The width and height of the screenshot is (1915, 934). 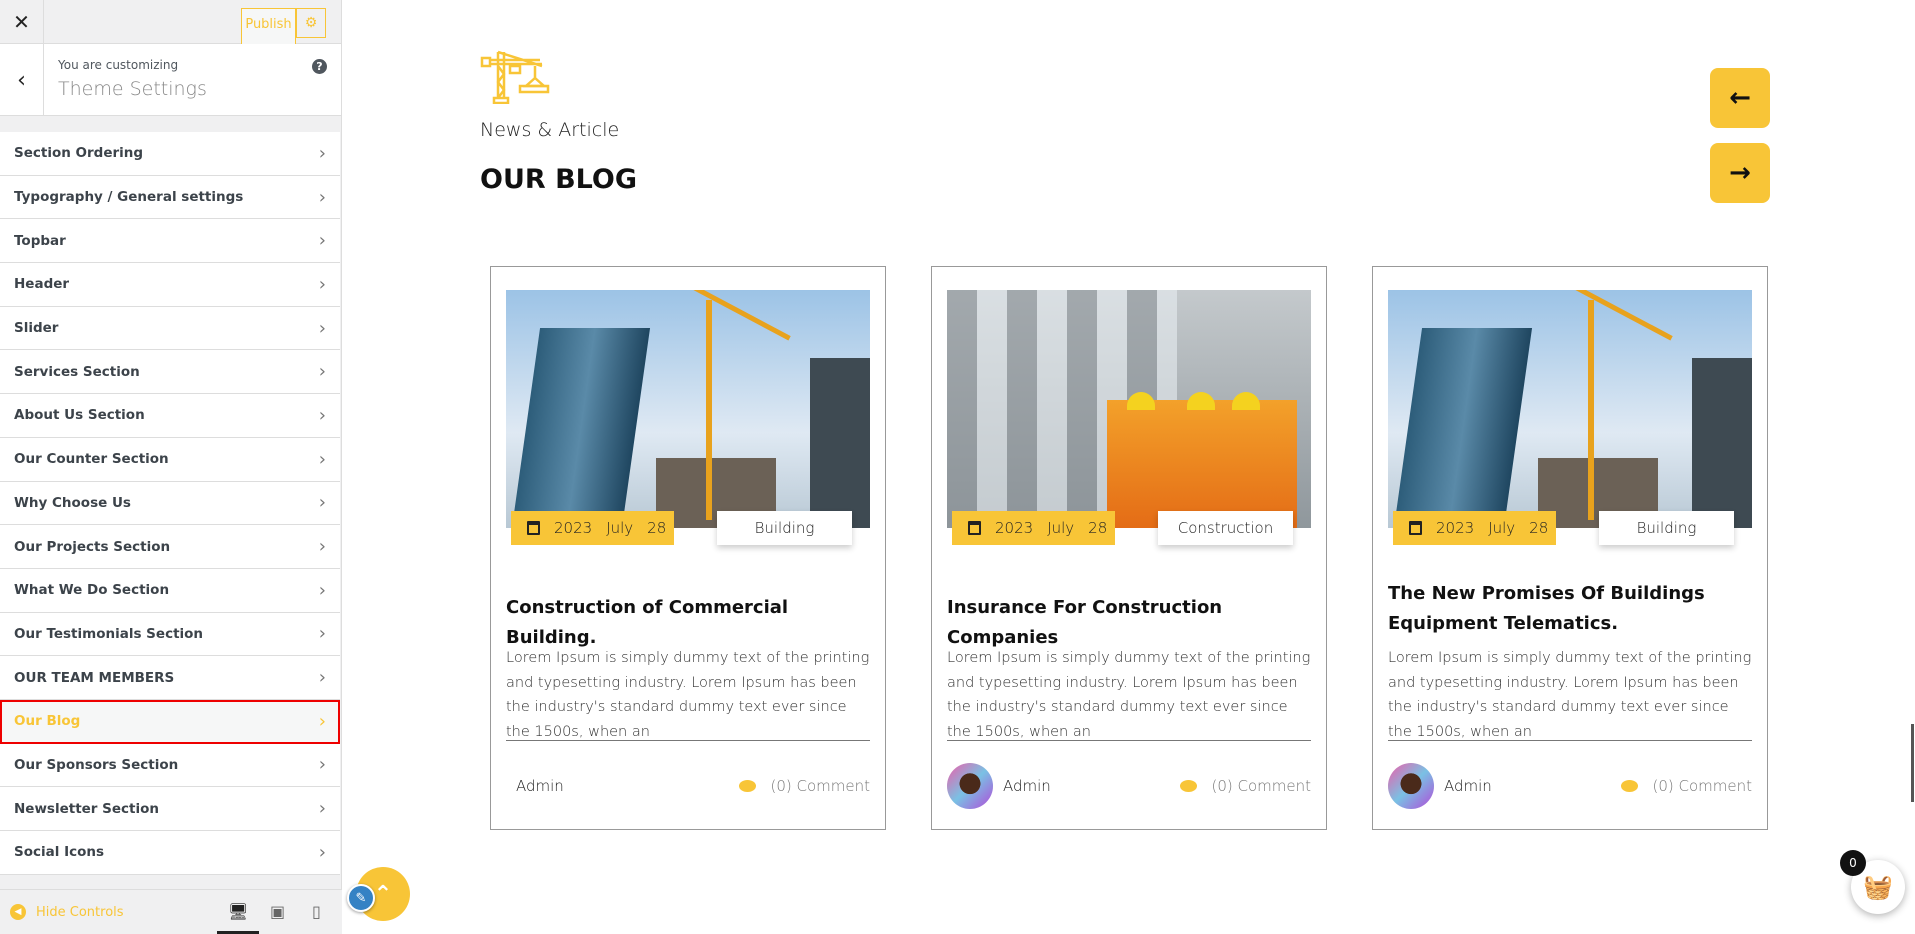 I want to click on sidebar-item-our-team-members: OUR TEAM MEMBERS ›, so click(x=170, y=678).